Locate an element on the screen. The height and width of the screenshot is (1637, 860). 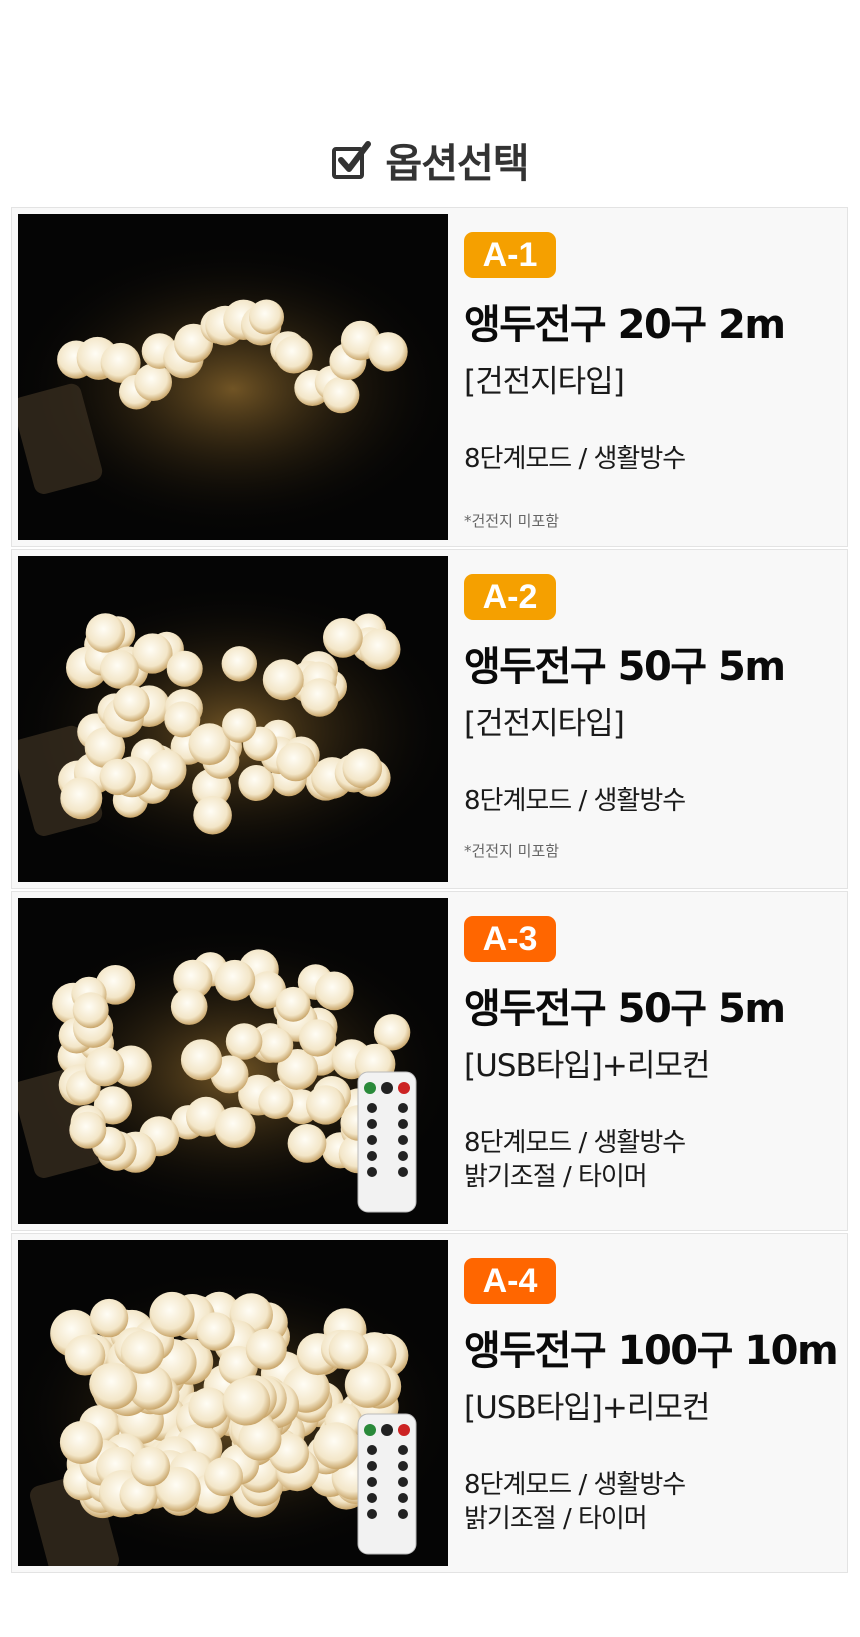
page-title: 옵션선택 is located at coordinates (457, 164).